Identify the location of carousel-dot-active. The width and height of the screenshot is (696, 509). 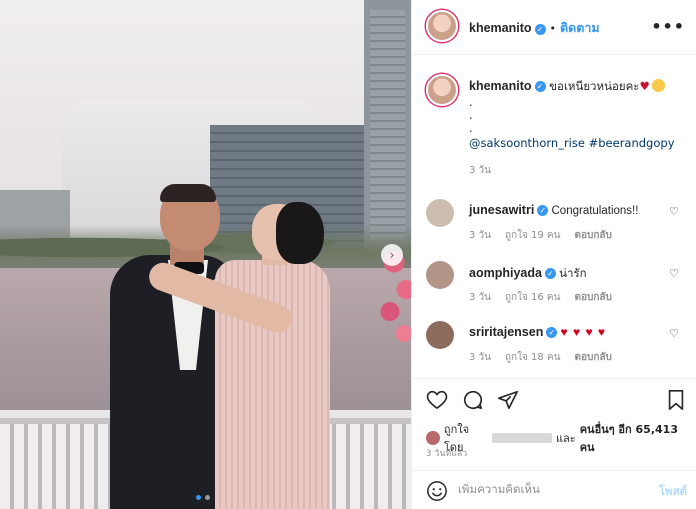
(198, 497).